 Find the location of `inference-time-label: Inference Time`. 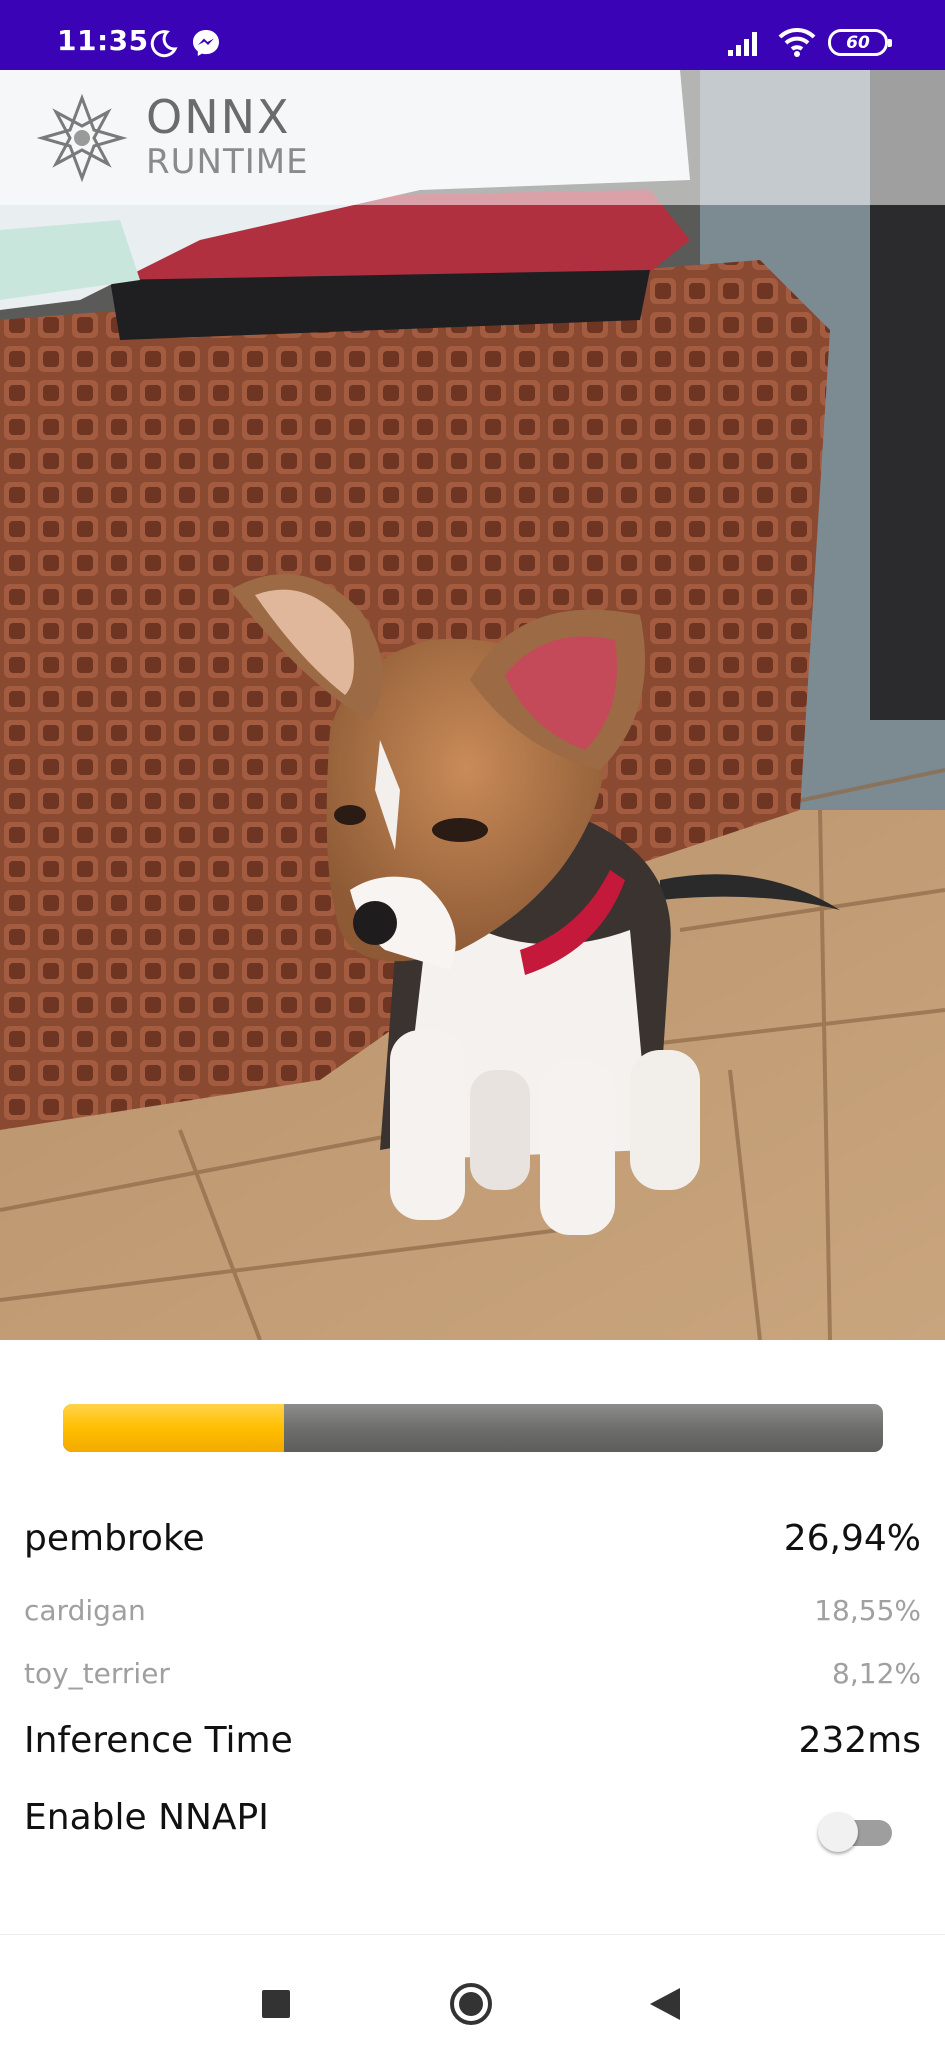

inference-time-label: Inference Time is located at coordinates (158, 1740).